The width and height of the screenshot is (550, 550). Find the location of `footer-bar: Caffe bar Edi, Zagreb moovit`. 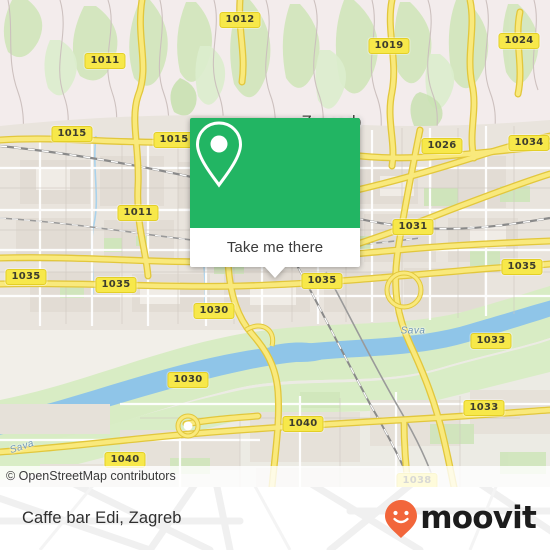

footer-bar: Caffe bar Edi, Zagreb moovit is located at coordinates (275, 518).